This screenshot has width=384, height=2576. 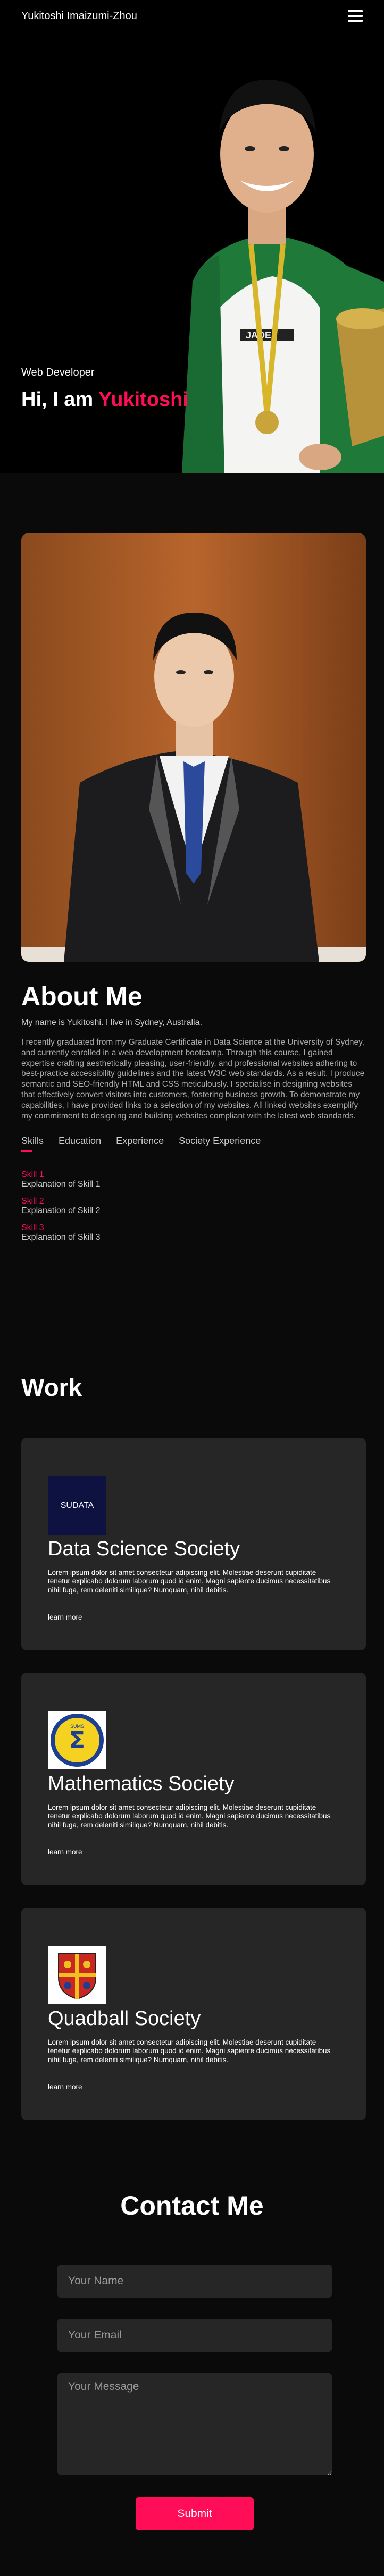 I want to click on list-item: Skill 1 Explanation of Skill 1, so click(x=193, y=1179).